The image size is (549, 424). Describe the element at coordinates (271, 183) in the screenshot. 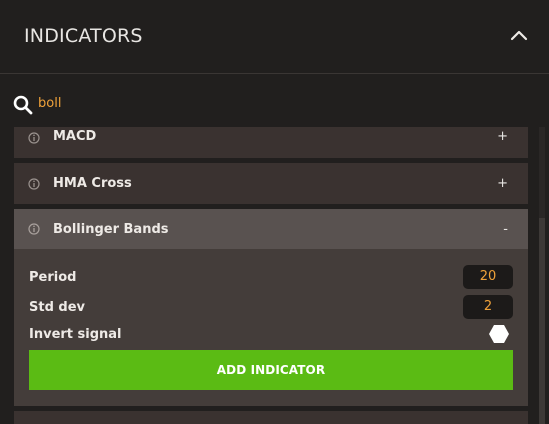

I see `indicator-item-hma-cross: HMA Cross +` at that location.